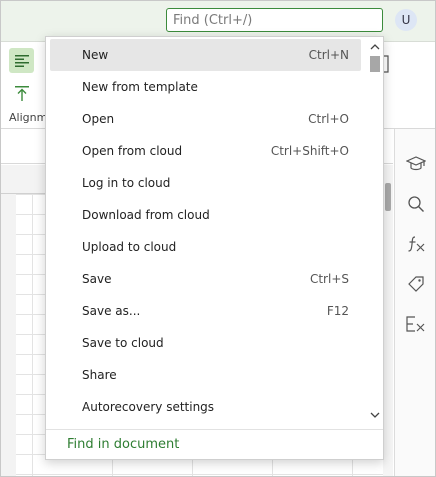 The width and height of the screenshot is (436, 477). Describe the element at coordinates (416, 244) in the screenshot. I see `function-icon` at that location.